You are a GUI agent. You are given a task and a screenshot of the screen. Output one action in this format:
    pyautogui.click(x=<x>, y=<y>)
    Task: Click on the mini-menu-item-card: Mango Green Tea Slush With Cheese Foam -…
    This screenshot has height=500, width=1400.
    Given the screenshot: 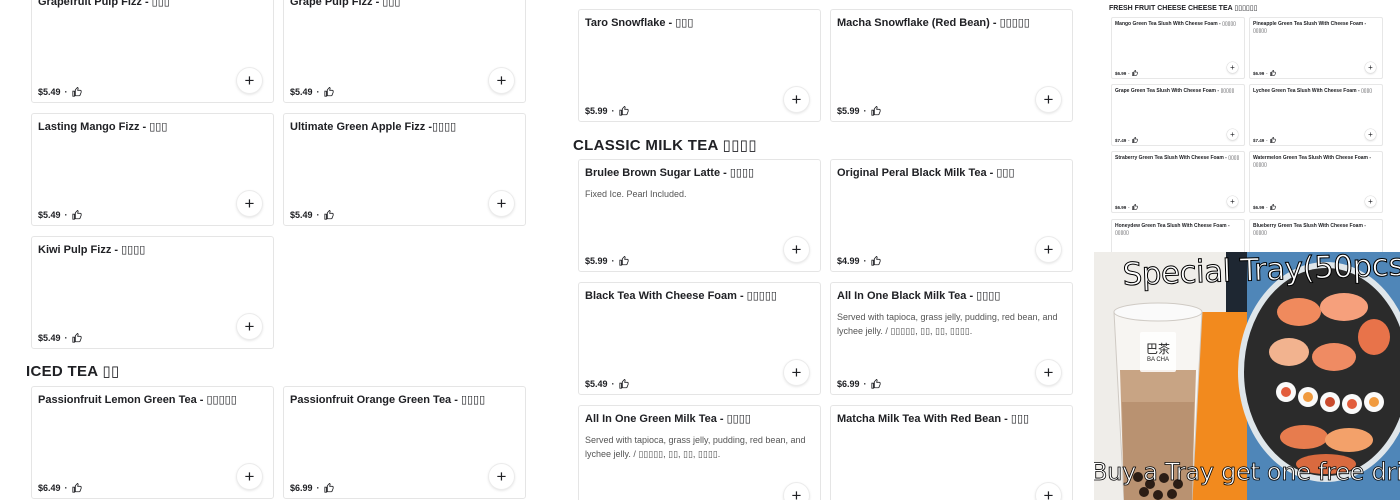 What is the action you would take?
    pyautogui.click(x=1178, y=48)
    